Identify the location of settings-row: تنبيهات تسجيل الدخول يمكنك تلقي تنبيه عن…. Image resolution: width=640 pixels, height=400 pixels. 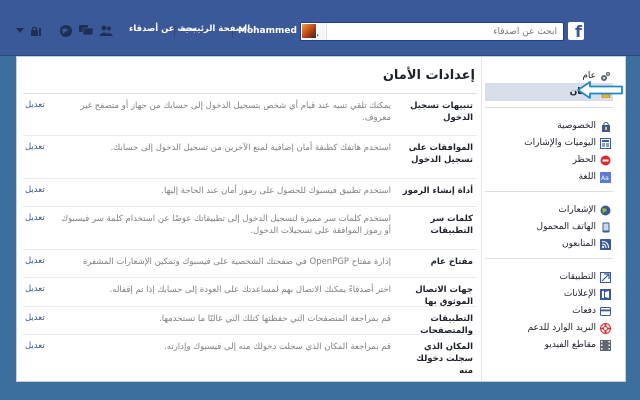
(250, 115).